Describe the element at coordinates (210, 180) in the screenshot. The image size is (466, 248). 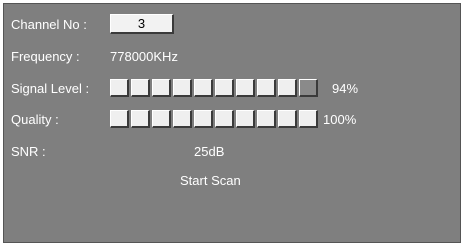
I see `start-scan-button: Start Scan` at that location.